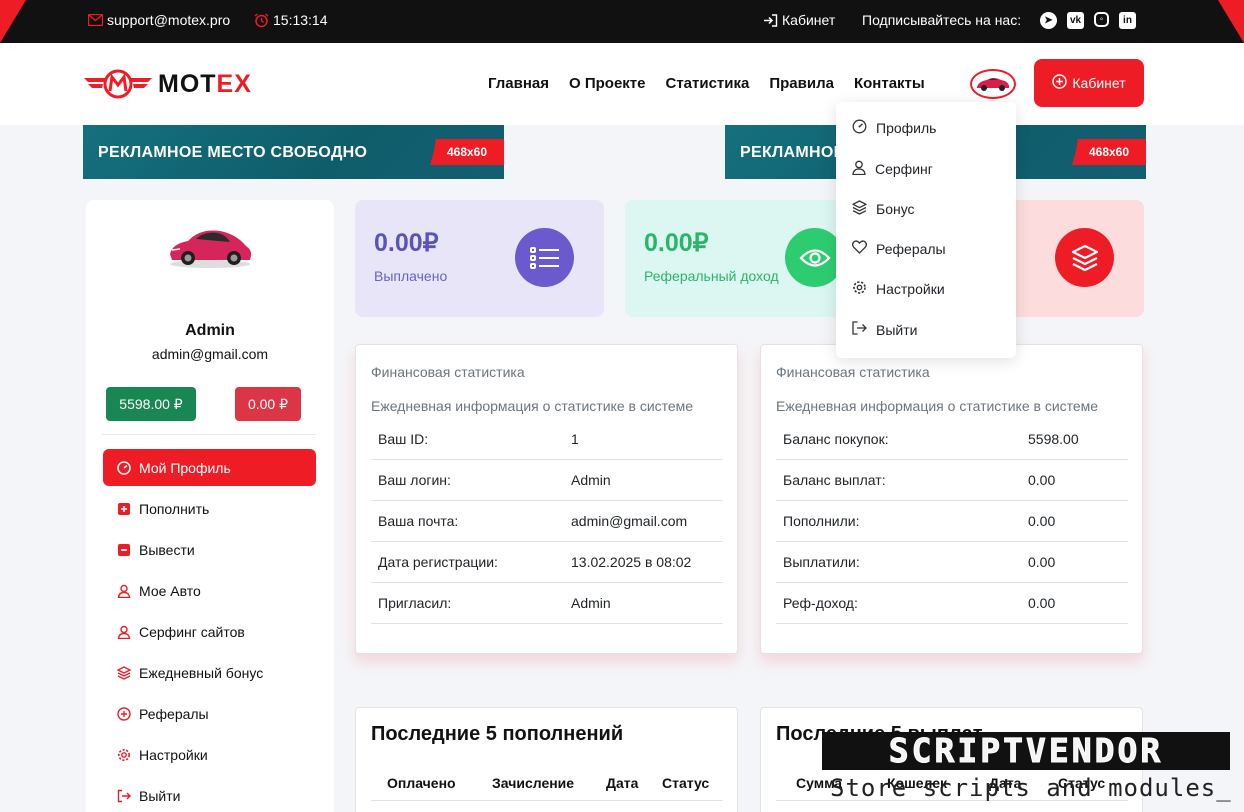 This screenshot has width=1244, height=812. What do you see at coordinates (1127, 20) in the screenshot?
I see `linkedin-icon: in` at bounding box center [1127, 20].